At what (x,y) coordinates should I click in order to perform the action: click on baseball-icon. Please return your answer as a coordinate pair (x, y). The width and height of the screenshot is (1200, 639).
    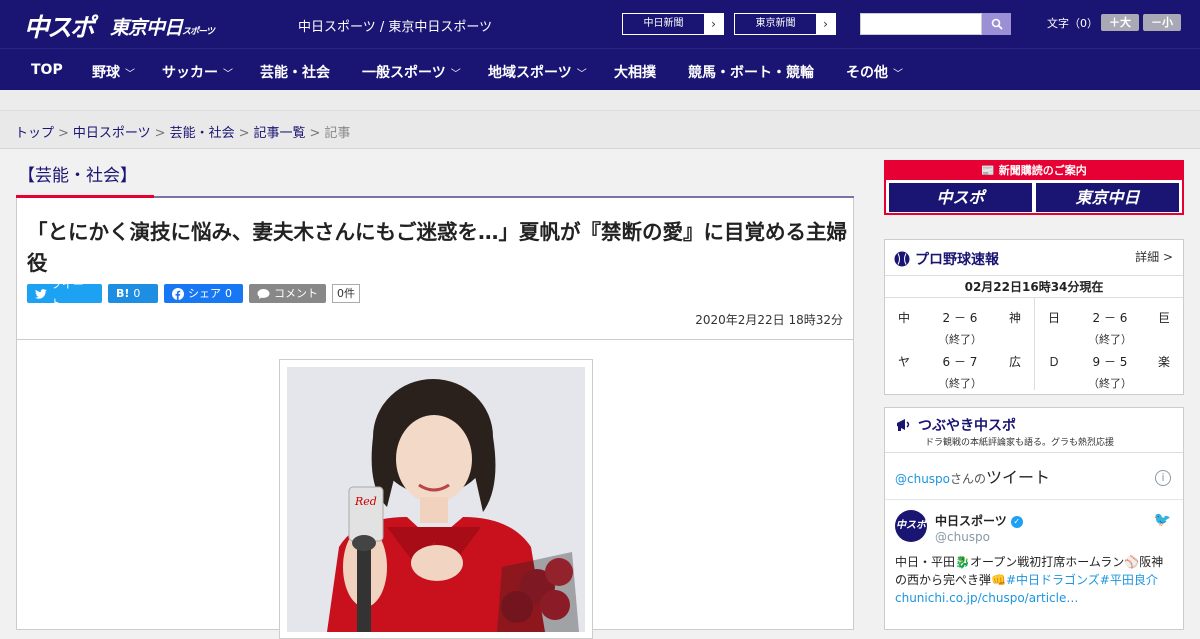
    Looking at the image, I should click on (902, 259).